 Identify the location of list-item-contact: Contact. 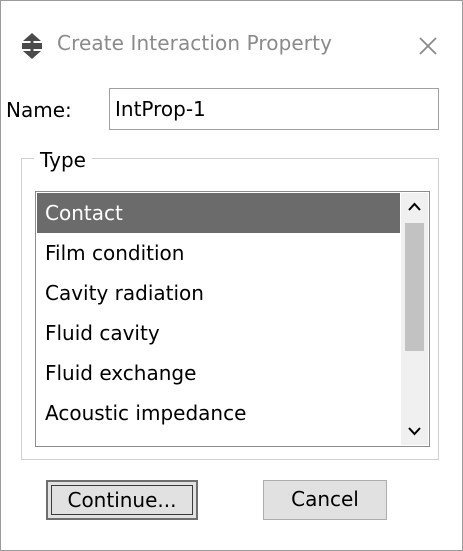
(218, 213).